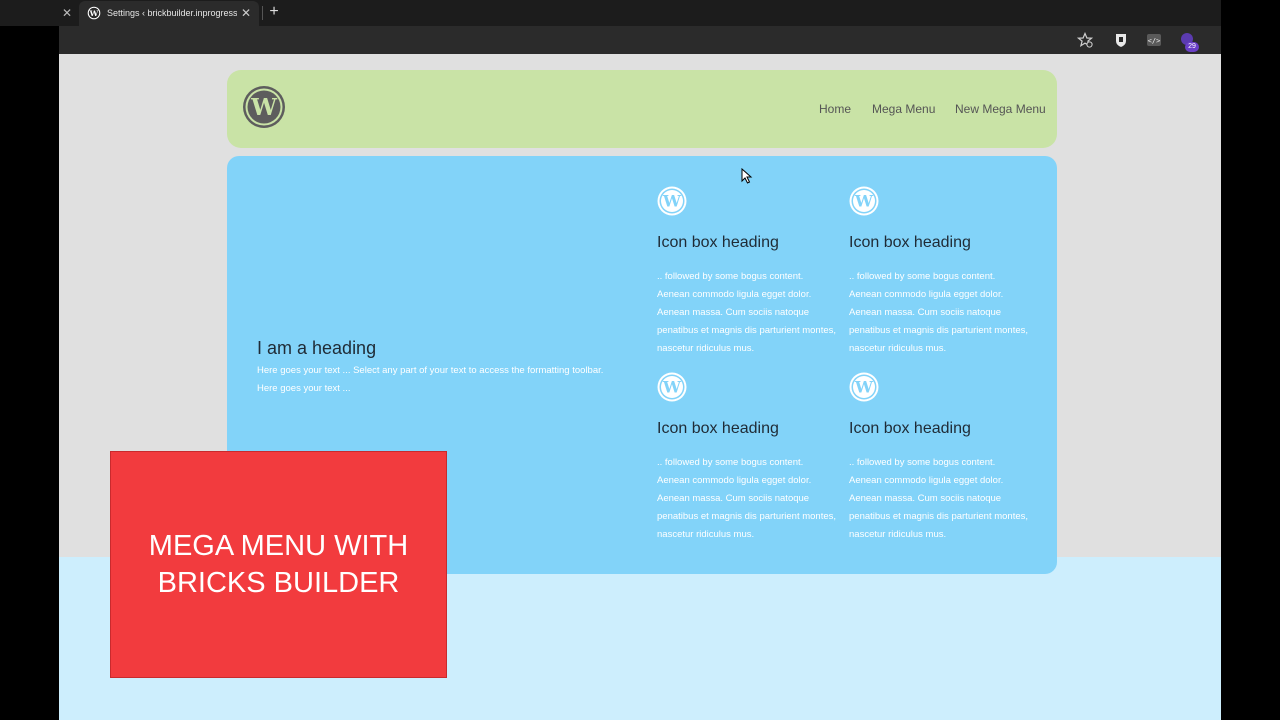 This screenshot has width=1280, height=720. Describe the element at coordinates (278, 546) in the screenshot. I see `promo-title-line-1: MEGA MENU WITH` at that location.